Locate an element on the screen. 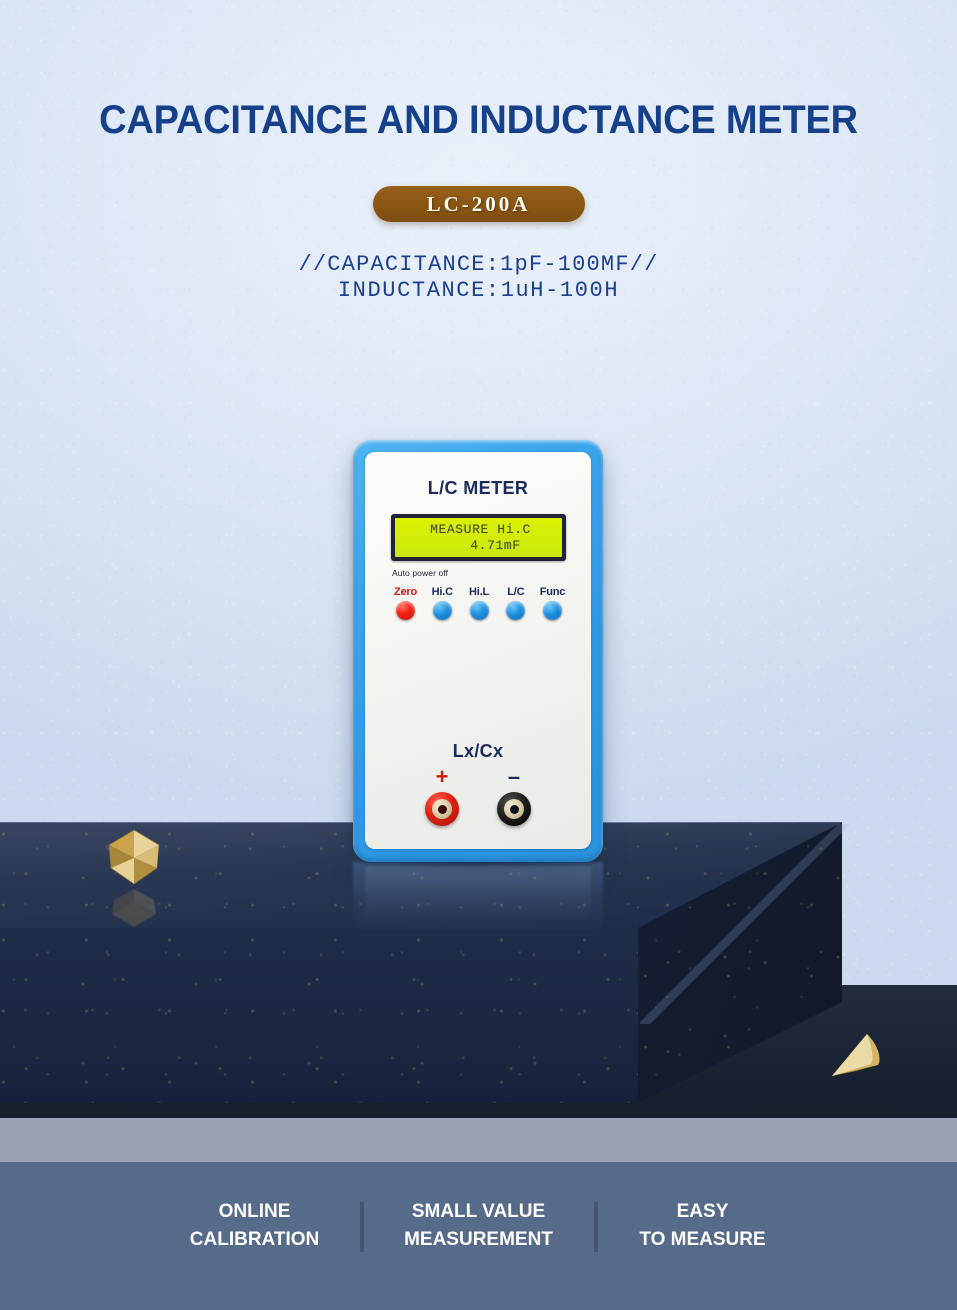 The image size is (957, 1310). button-zero-label: Zero is located at coordinates (405, 592).